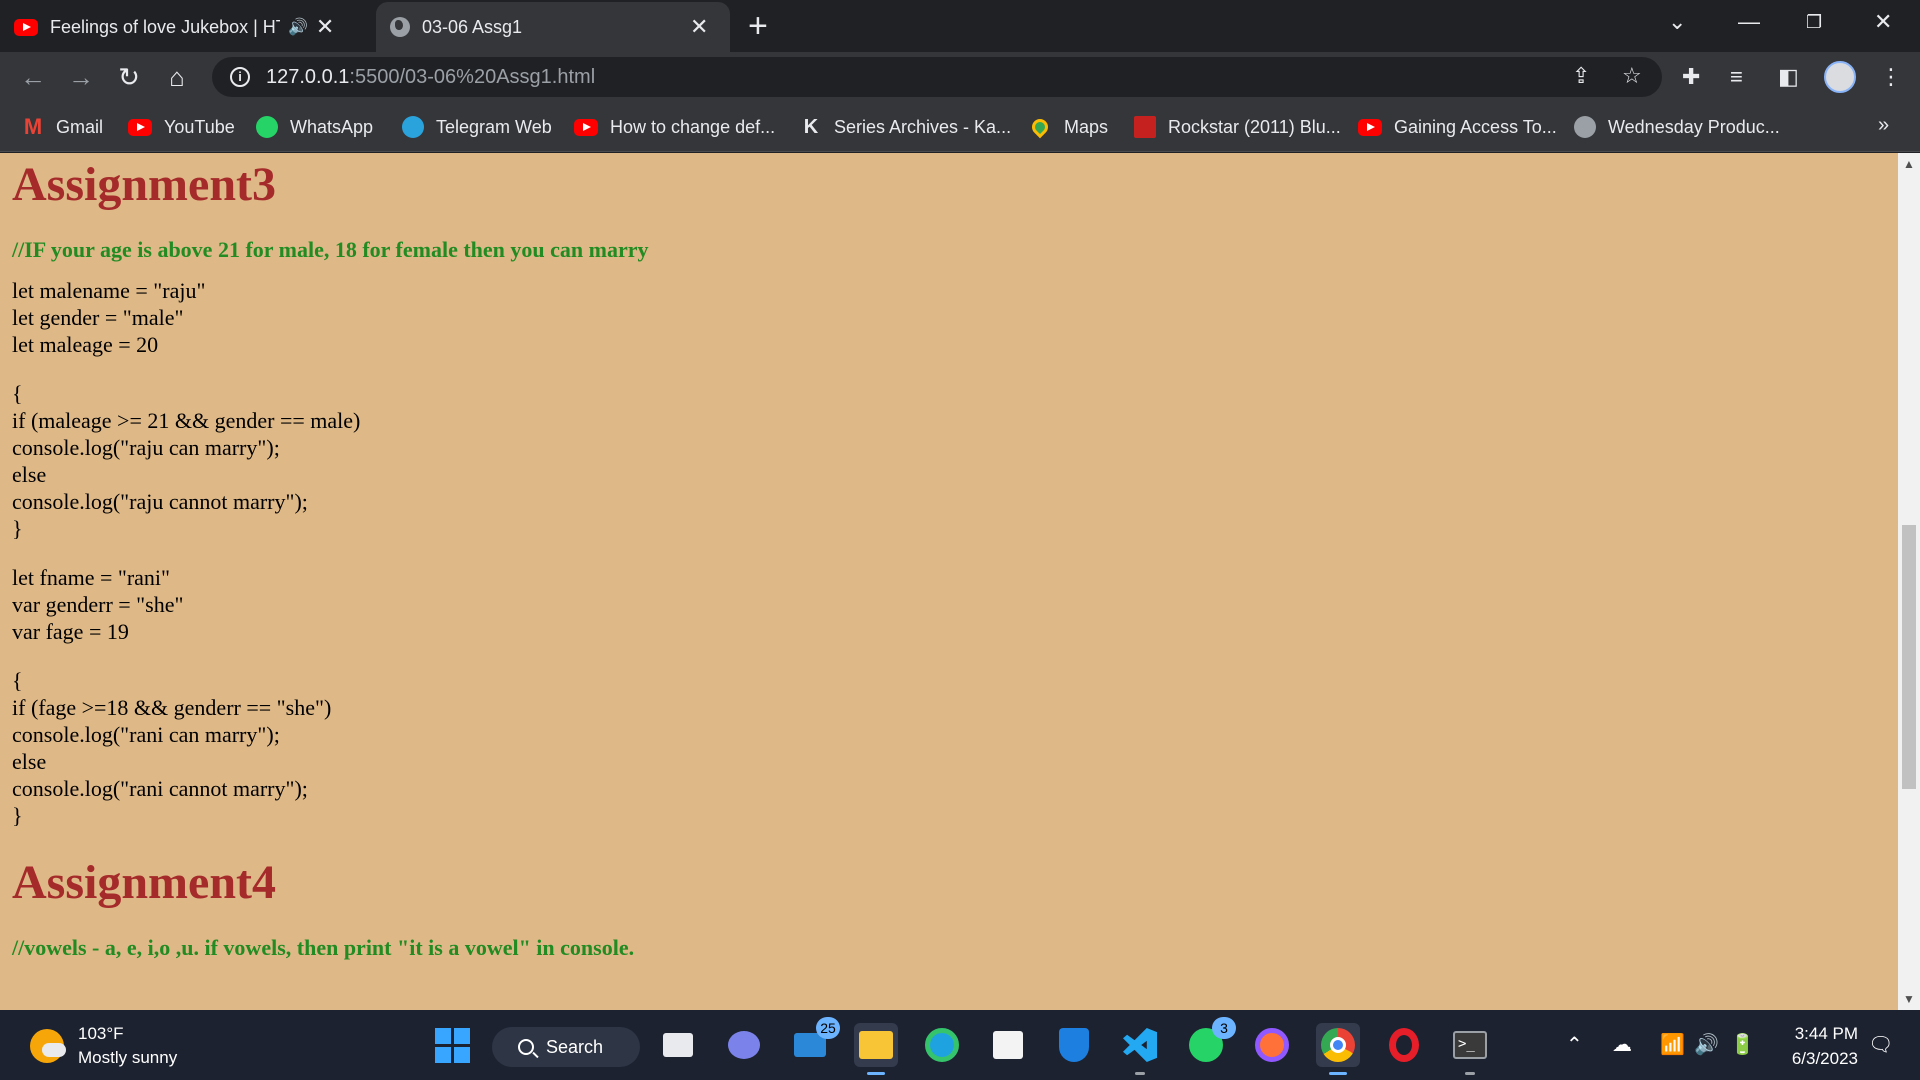  What do you see at coordinates (298, 27) in the screenshot?
I see `speaker-icon: 🔊` at bounding box center [298, 27].